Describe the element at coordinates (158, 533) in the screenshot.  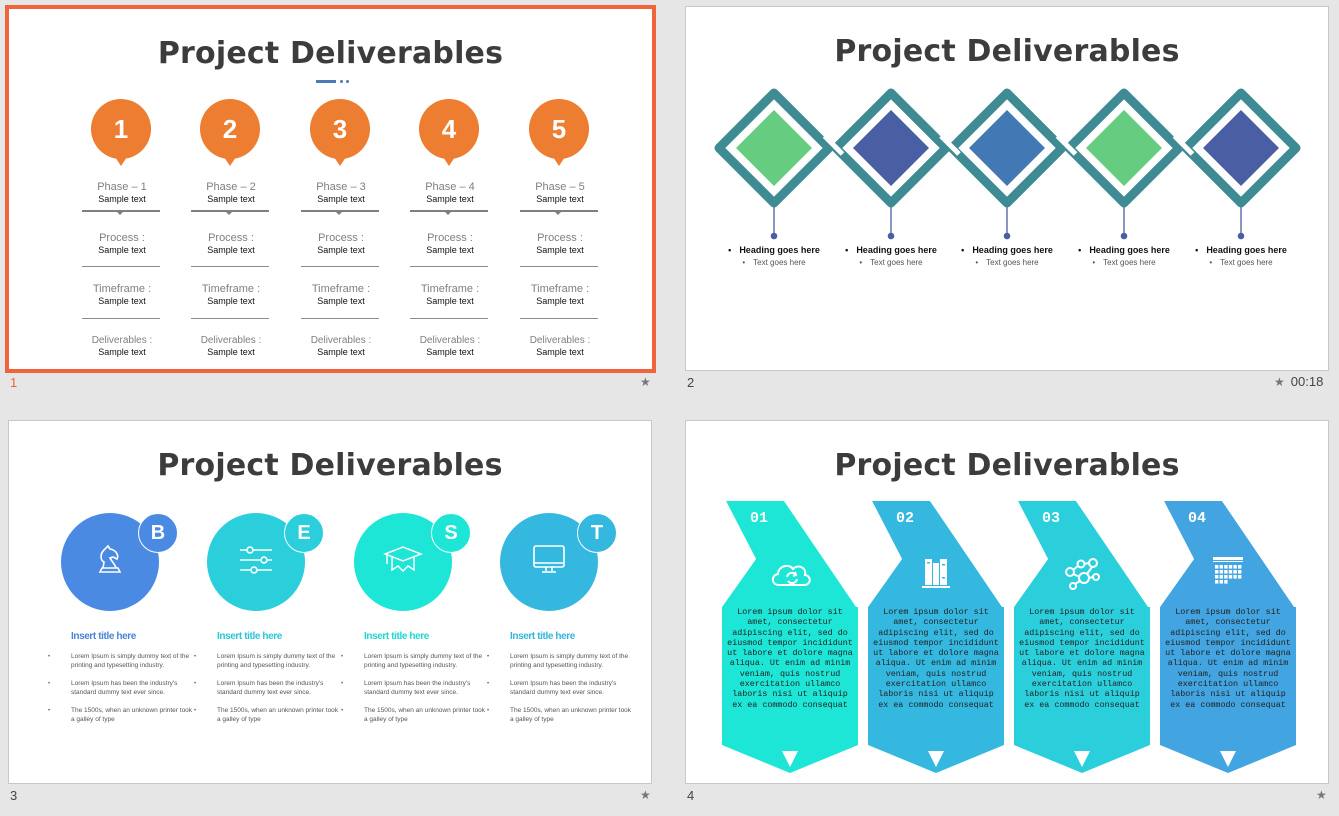
I see `letter-badge: B` at that location.